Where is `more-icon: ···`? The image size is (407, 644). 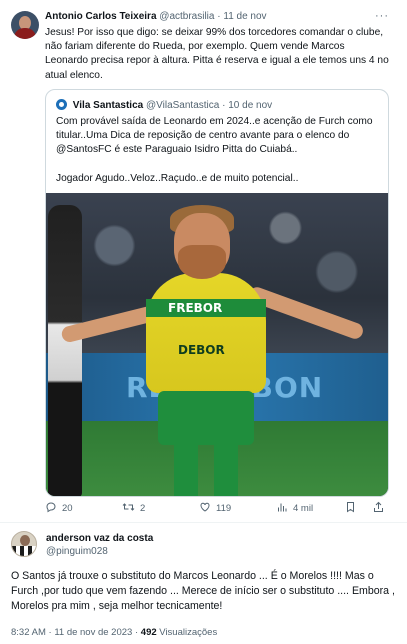 more-icon: ··· is located at coordinates (382, 16).